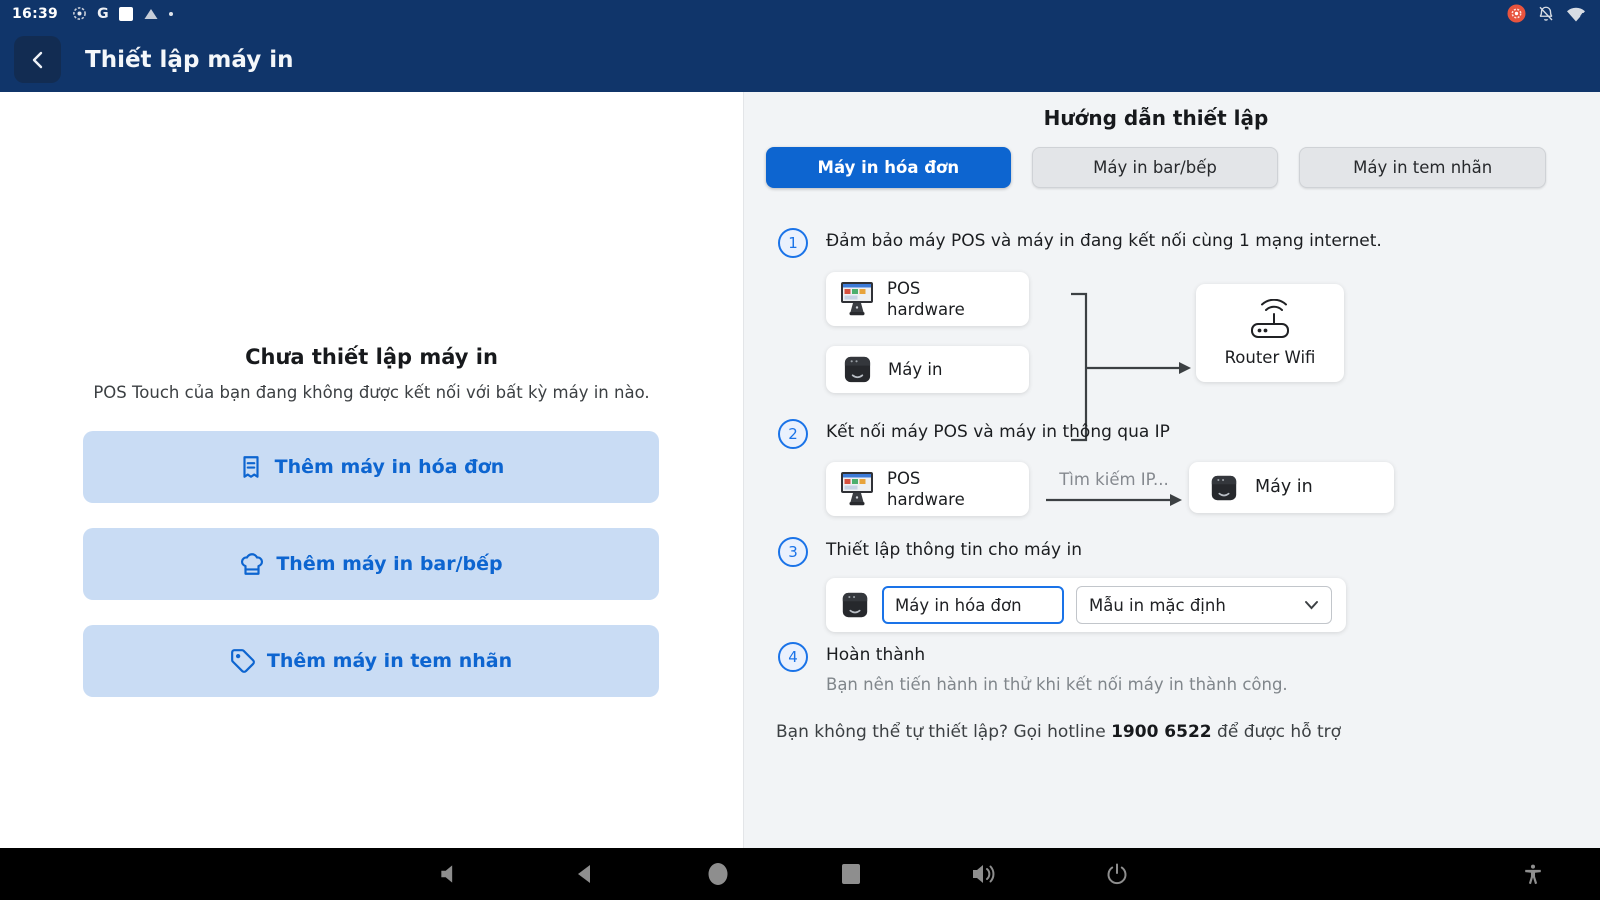 This screenshot has height=900, width=1600. What do you see at coordinates (252, 564) in the screenshot?
I see `chef-hat-icon` at bounding box center [252, 564].